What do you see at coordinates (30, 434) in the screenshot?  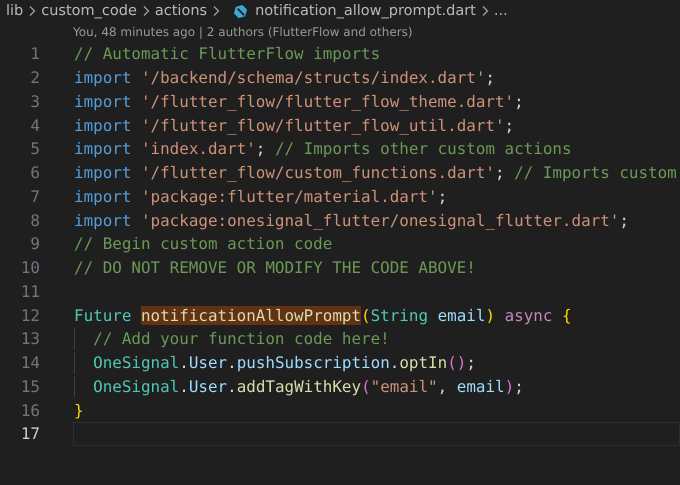 I see `line-number: 17` at bounding box center [30, 434].